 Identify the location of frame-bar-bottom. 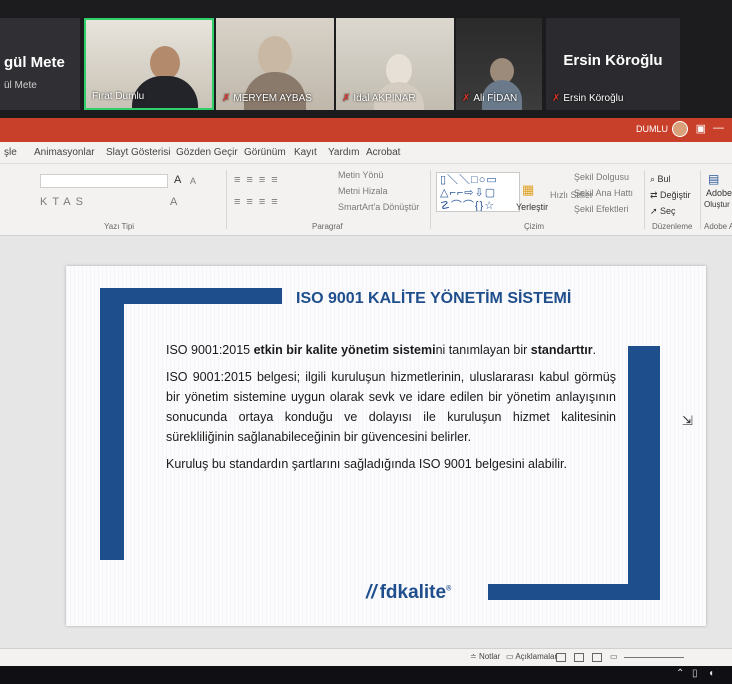
(574, 592).